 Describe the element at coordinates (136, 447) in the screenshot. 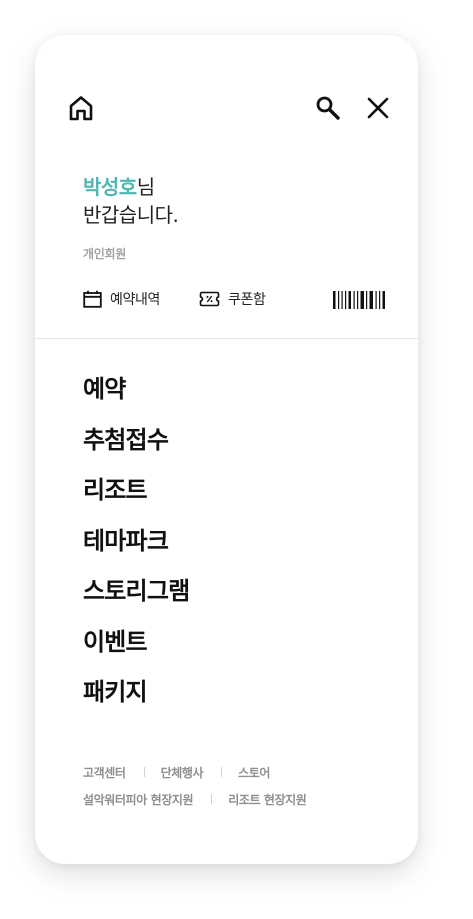

I see `menu-item-lottery: 추첨접수` at that location.